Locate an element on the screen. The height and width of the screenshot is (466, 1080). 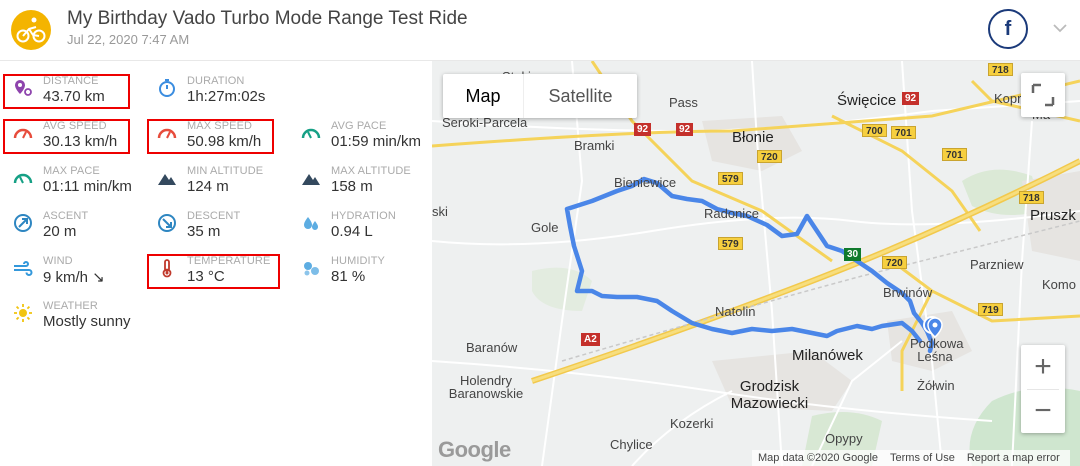
stat-value: 01:11 min/km is located at coordinates (87, 186).